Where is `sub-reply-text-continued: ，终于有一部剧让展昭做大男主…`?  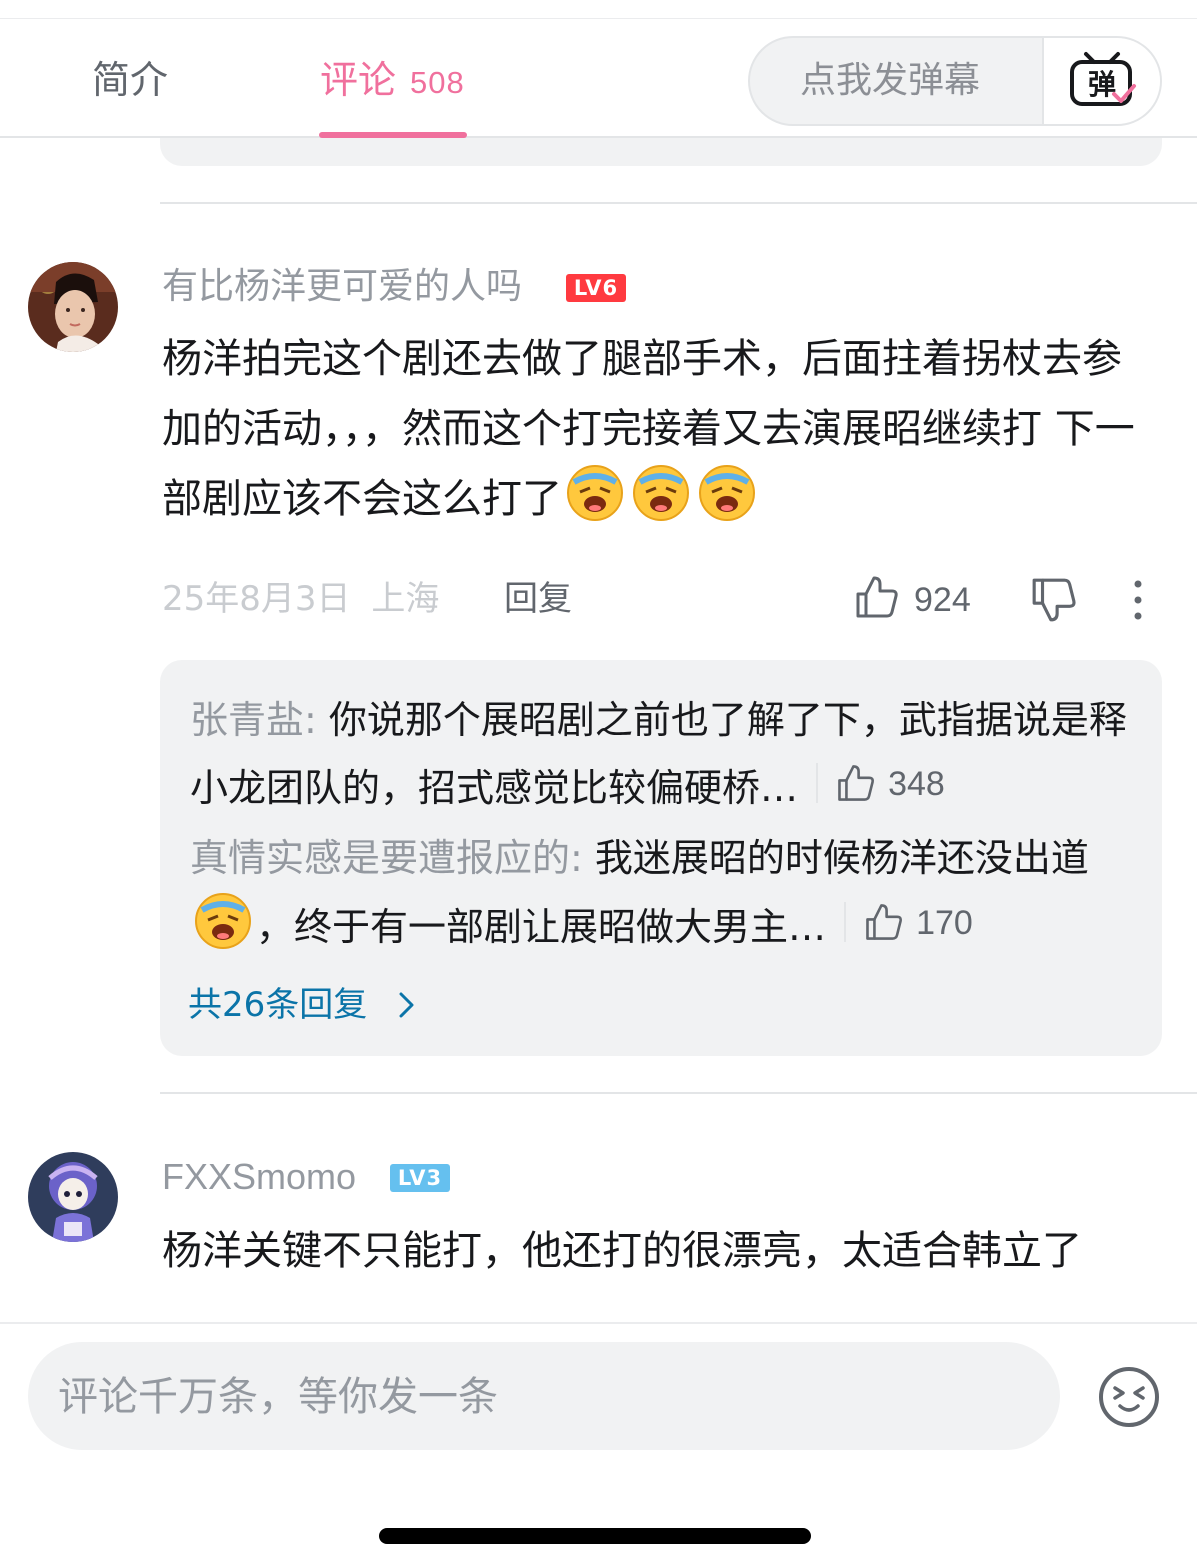
sub-reply-text-continued: ，终于有一部剧让展昭做大男主… is located at coordinates (541, 927).